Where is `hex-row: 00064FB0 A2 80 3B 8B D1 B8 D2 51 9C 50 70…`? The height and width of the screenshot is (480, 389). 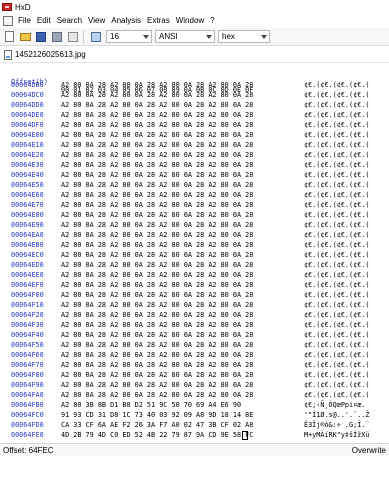
hex-row: 00064FB0 A2 80 3B 8B D1 B8 D2 51 9C 50 70… is located at coordinates (194, 405).